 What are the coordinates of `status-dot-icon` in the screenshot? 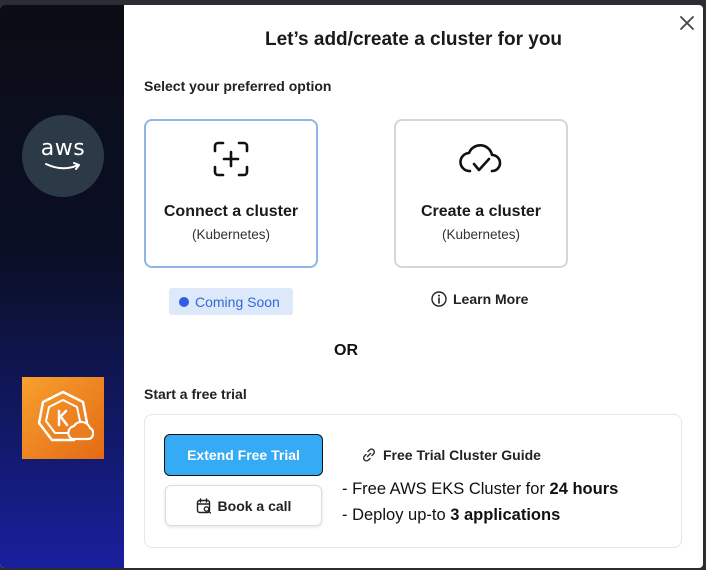 It's located at (184, 301).